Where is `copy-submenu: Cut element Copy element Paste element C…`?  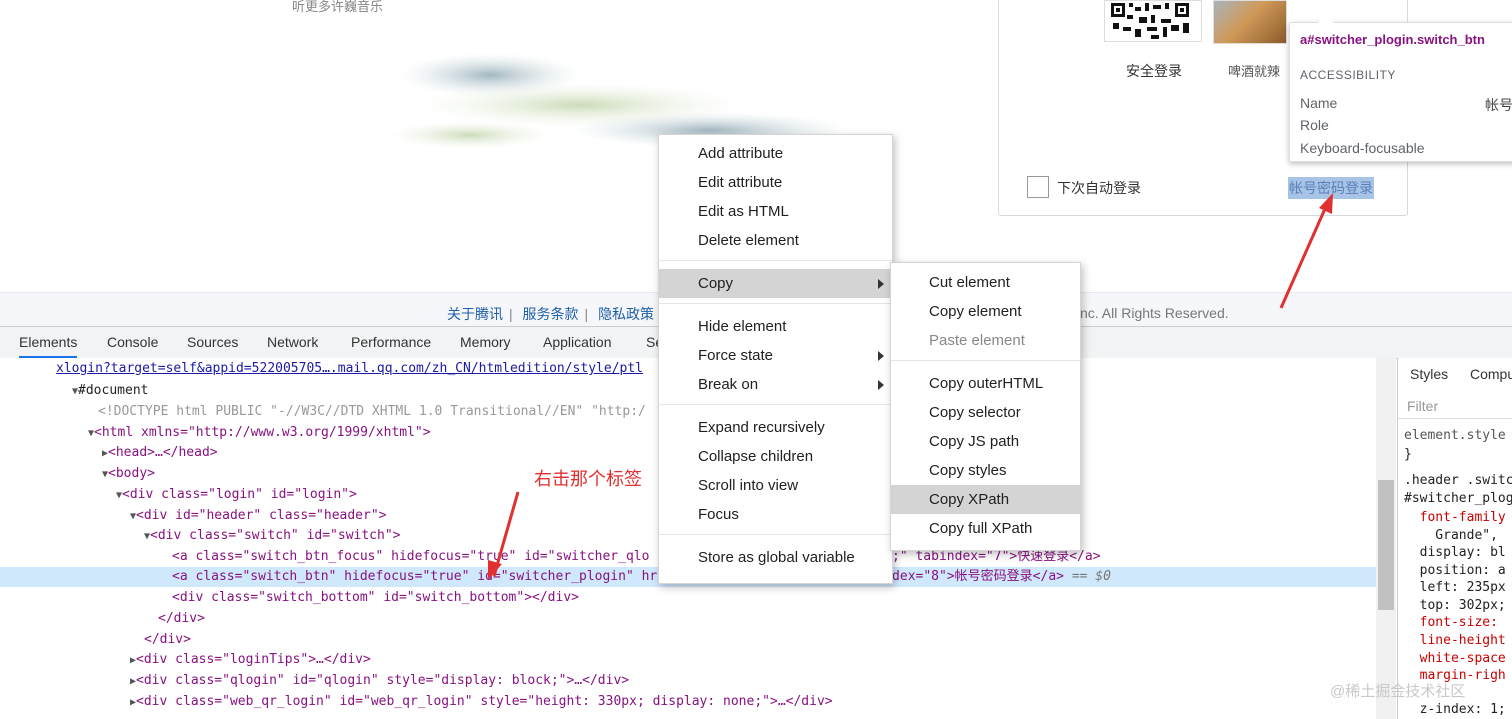 copy-submenu: Cut element Copy element Paste element C… is located at coordinates (985, 406).